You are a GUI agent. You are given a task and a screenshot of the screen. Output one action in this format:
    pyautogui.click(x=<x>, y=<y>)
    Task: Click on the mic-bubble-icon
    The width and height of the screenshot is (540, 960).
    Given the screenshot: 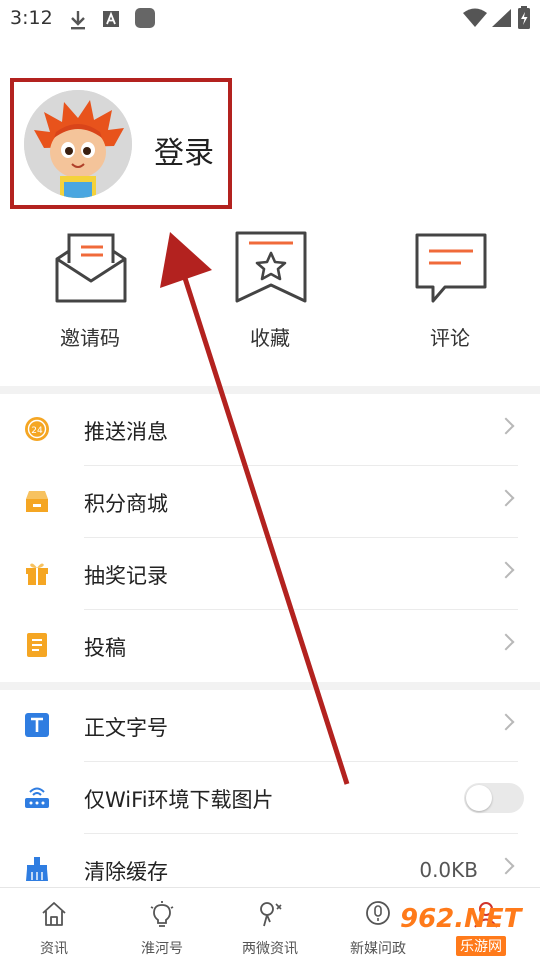 What is the action you would take?
    pyautogui.click(x=378, y=913)
    